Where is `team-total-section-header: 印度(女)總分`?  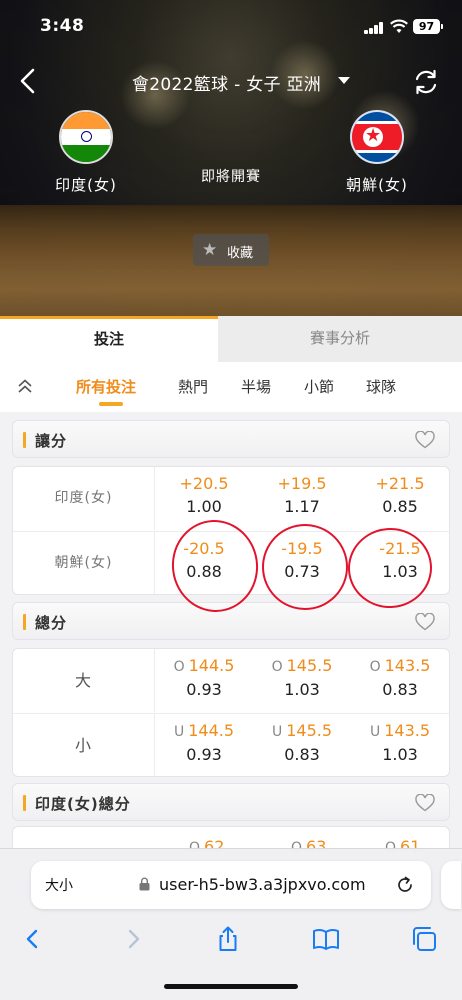 team-total-section-header: 印度(女)總分 is located at coordinates (231, 802).